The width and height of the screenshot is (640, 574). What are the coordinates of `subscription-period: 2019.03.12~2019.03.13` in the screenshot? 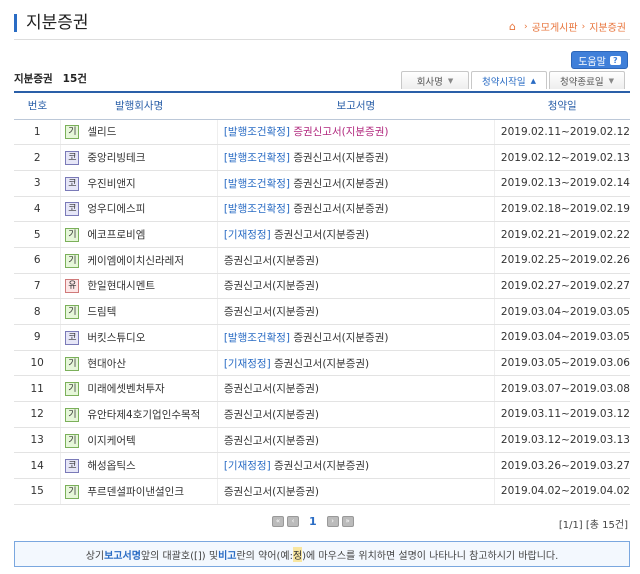 It's located at (561, 440).